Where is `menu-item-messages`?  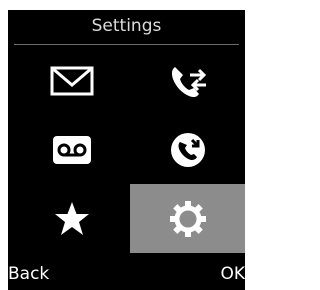
menu-item-messages is located at coordinates (71, 80).